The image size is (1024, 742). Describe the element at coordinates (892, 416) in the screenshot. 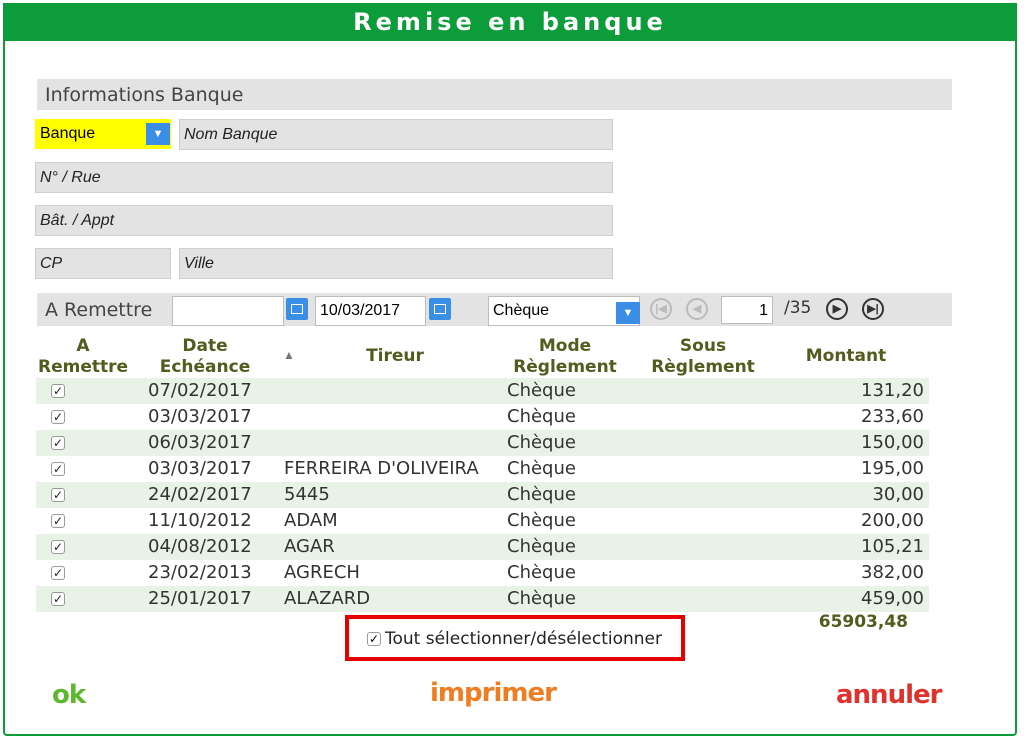

I see `row-montant: 233,60` at that location.